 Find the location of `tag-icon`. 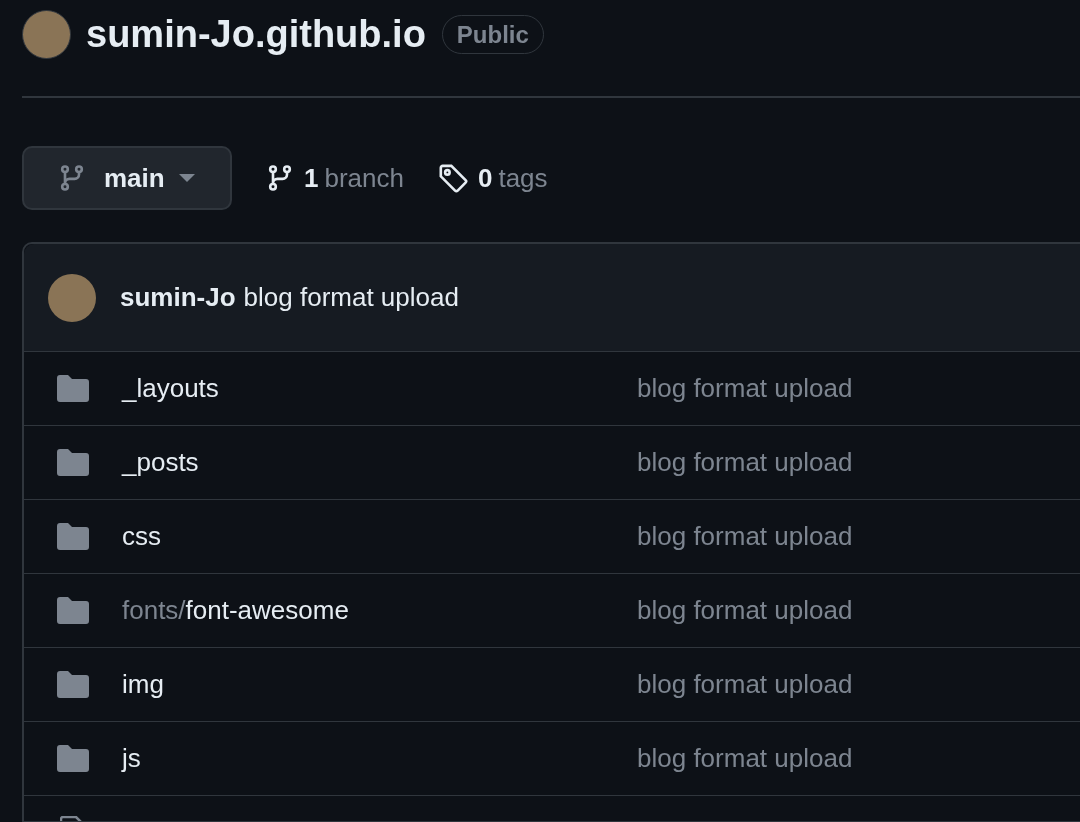

tag-icon is located at coordinates (452, 178).